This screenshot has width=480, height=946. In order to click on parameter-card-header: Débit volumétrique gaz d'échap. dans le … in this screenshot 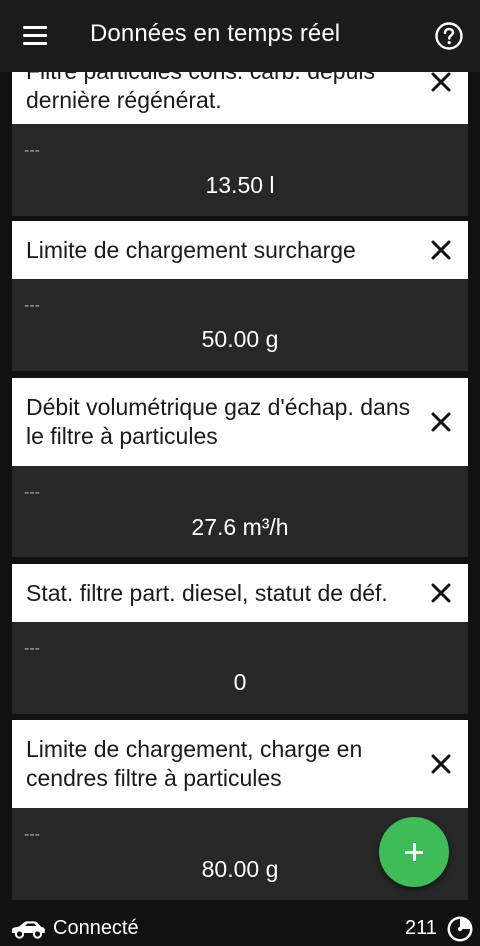, I will do `click(240, 422)`.